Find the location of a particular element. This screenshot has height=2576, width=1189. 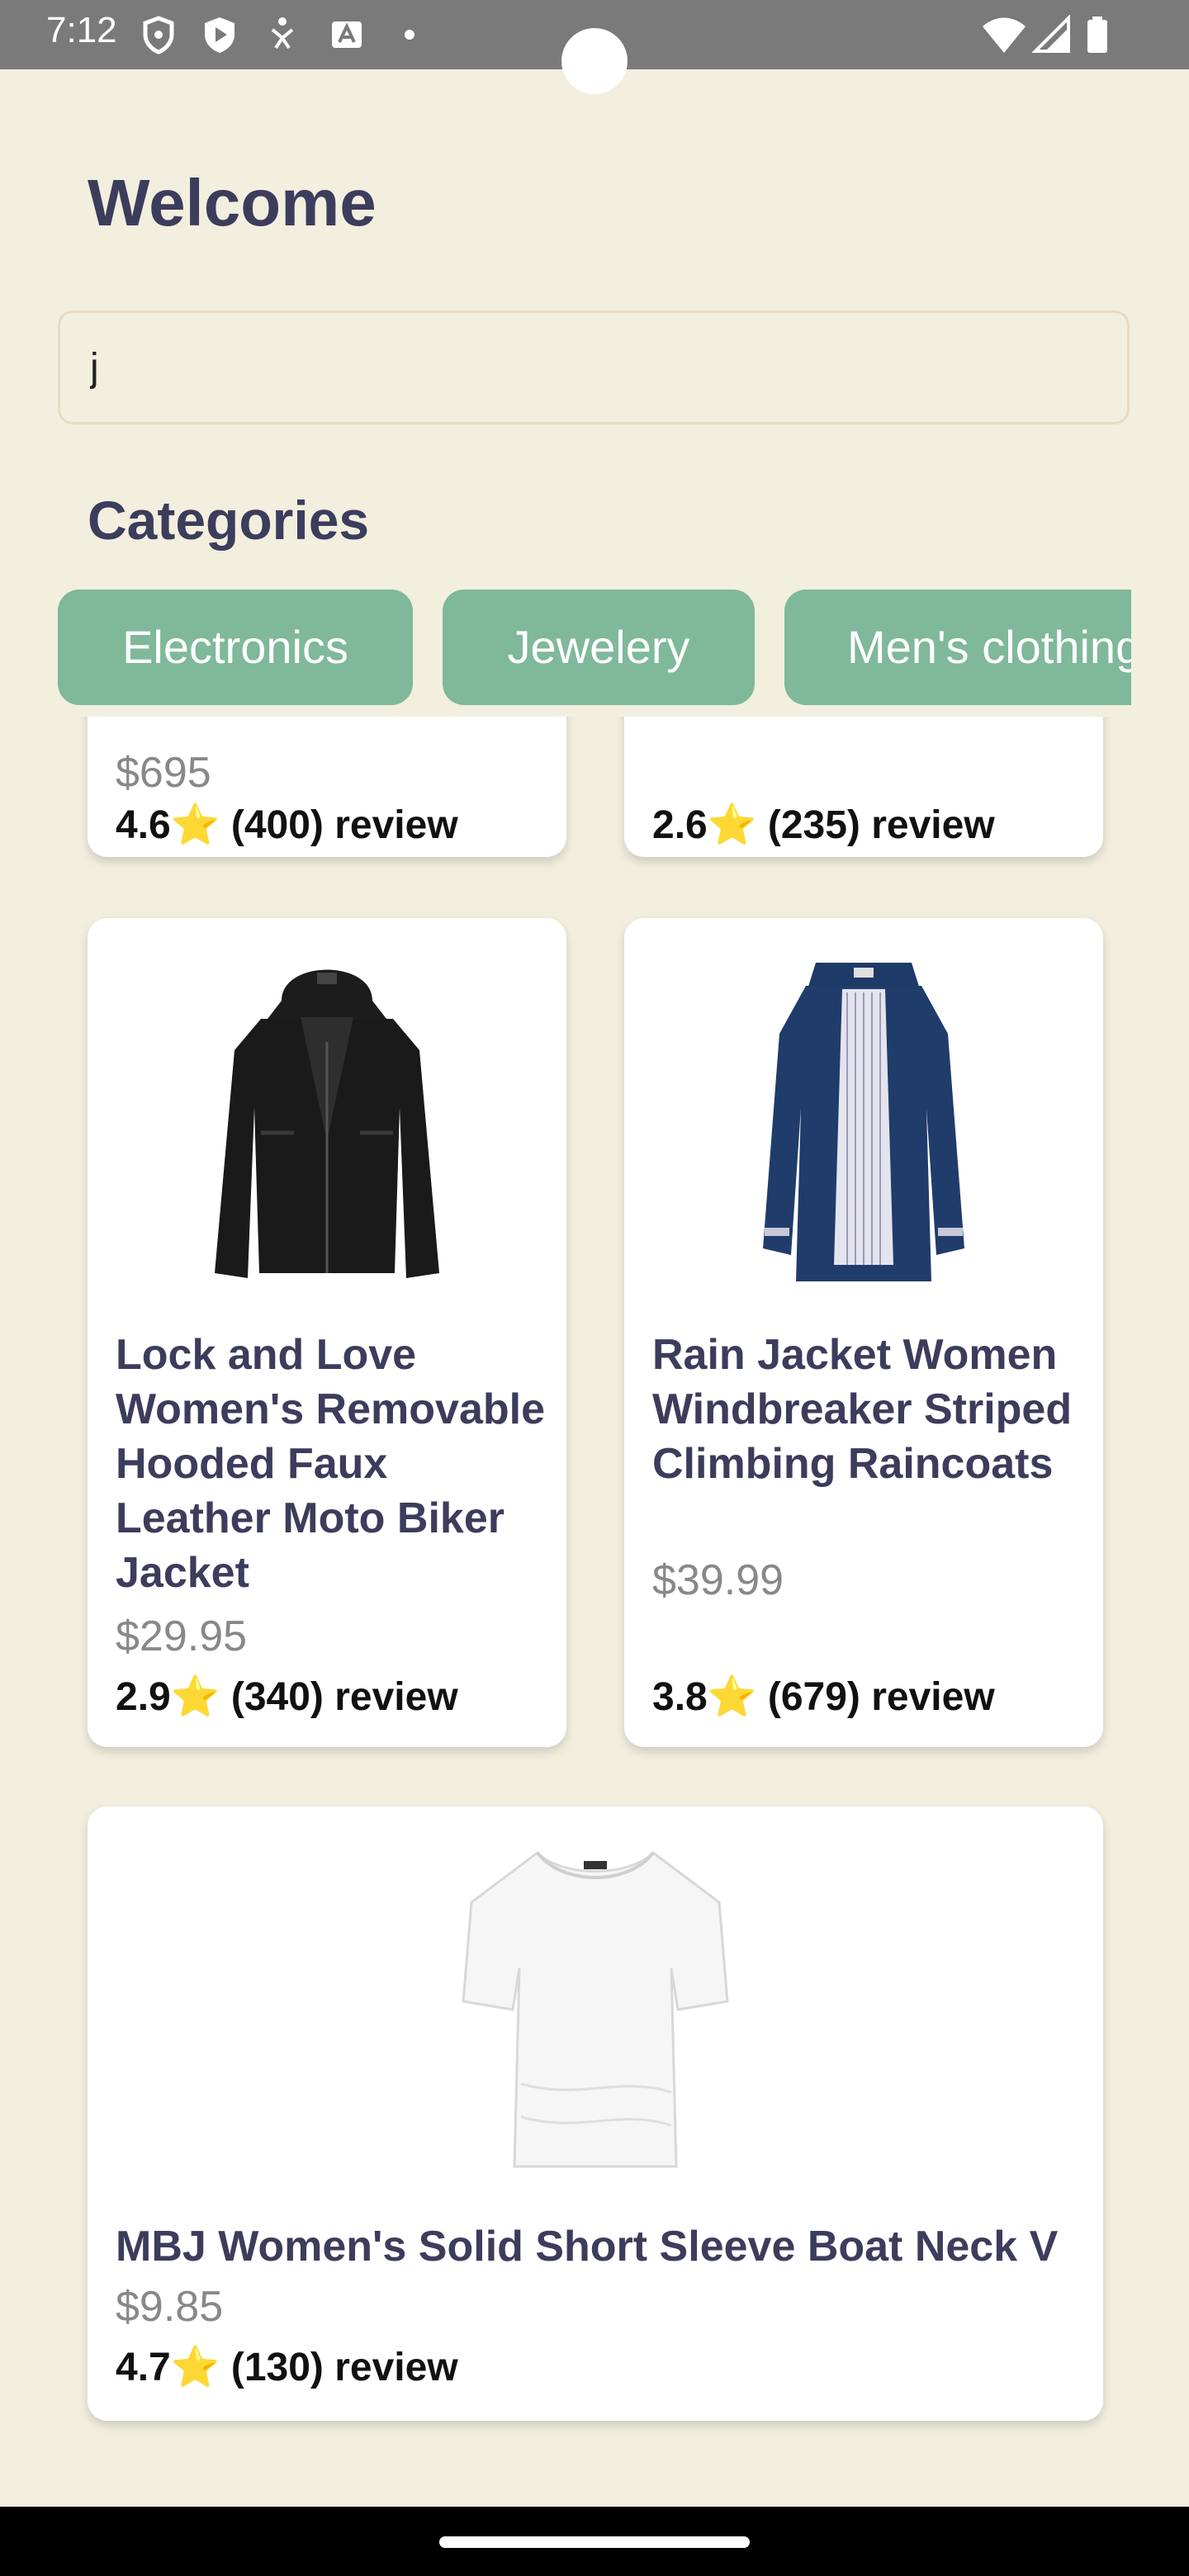

category-chip-jewelery: Jewelery is located at coordinates (599, 647).